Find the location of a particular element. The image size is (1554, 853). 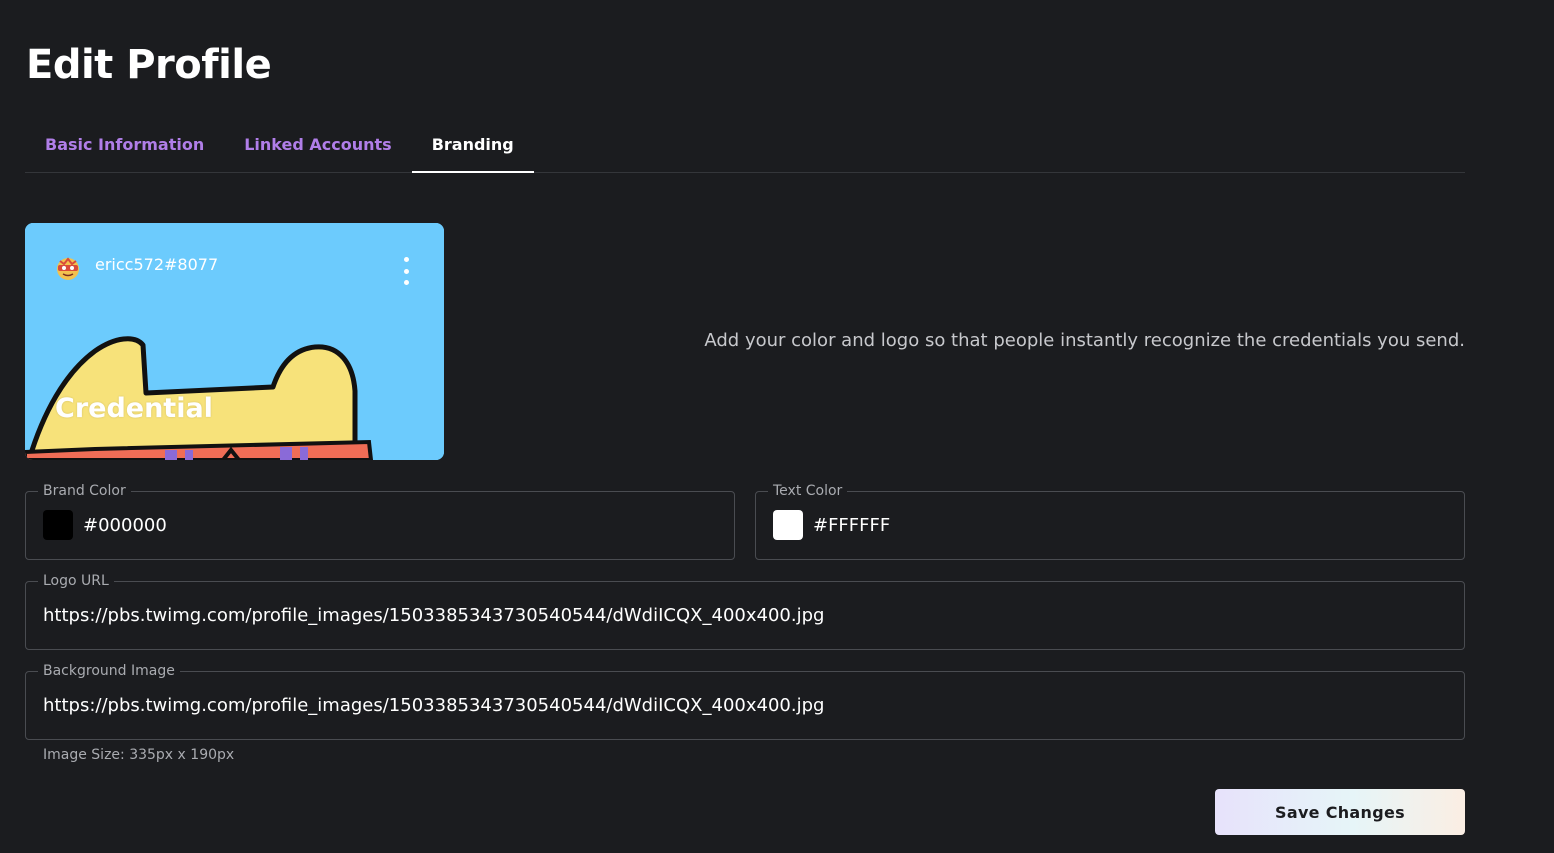

page-title: Edit Profile is located at coordinates (149, 65).